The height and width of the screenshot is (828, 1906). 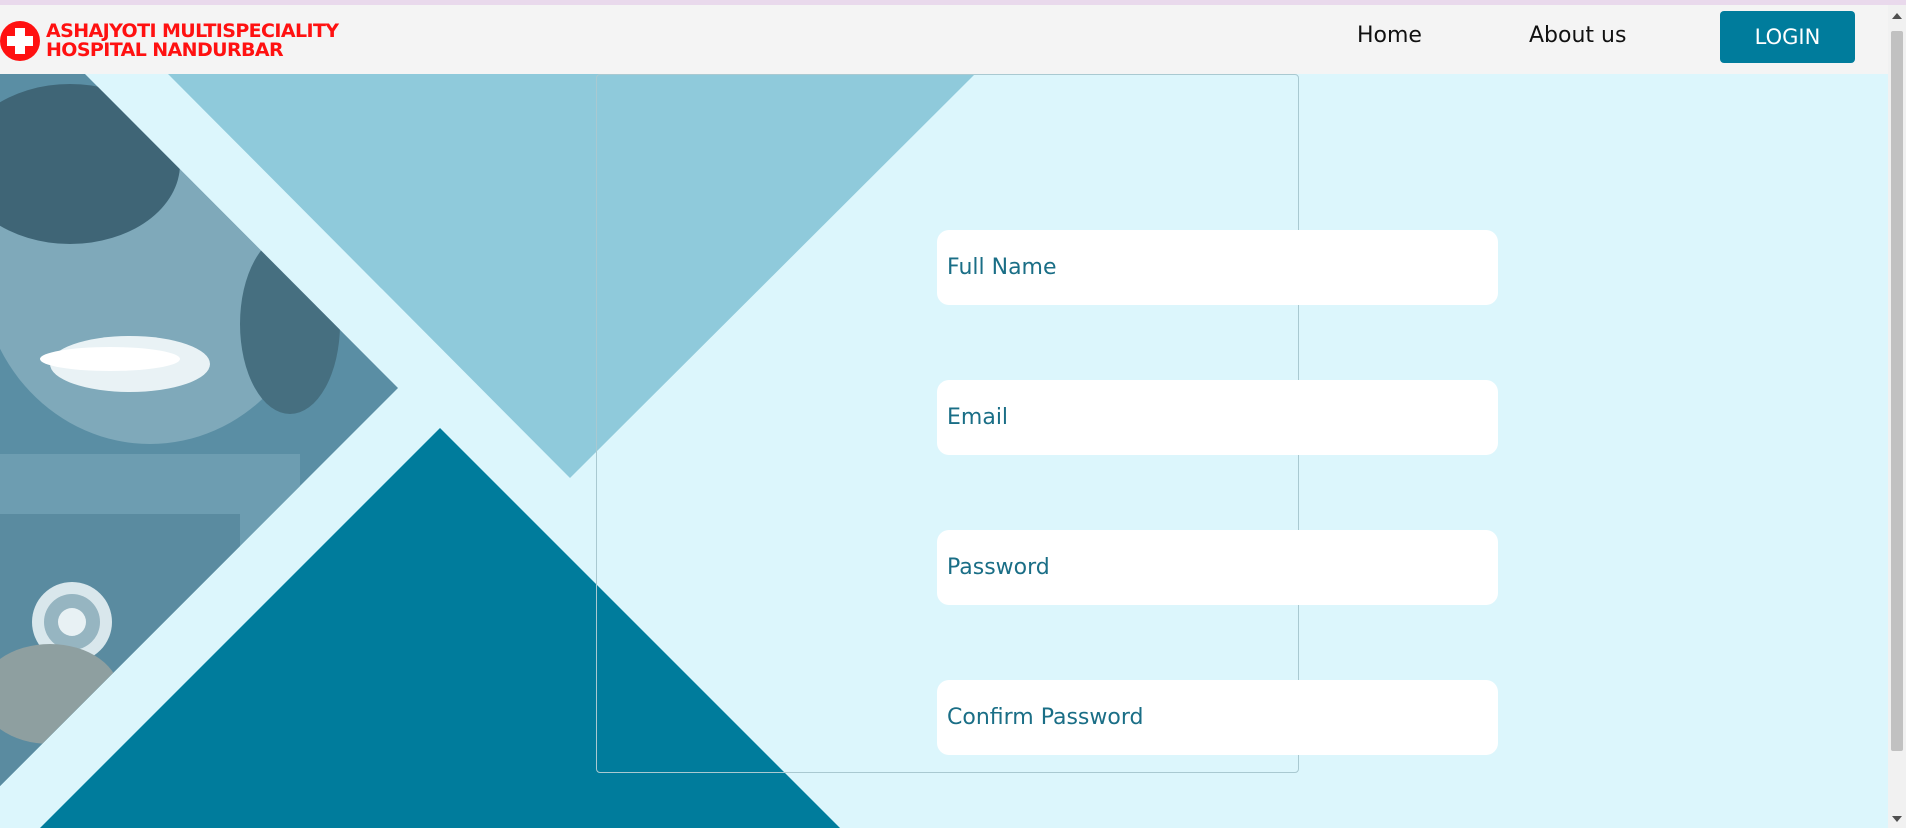 I want to click on red-cross-icon, so click(x=20, y=41).